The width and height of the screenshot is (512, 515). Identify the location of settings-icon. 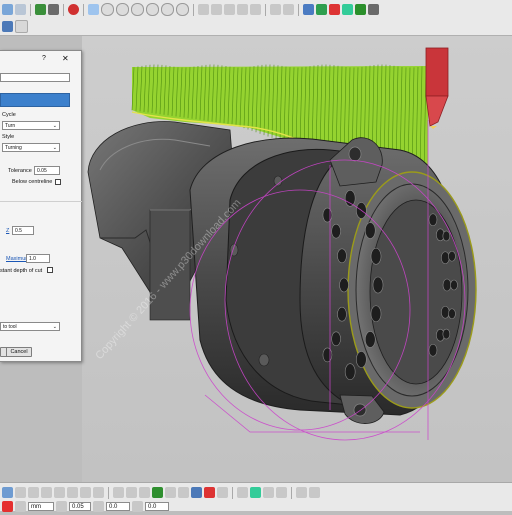
(373, 9).